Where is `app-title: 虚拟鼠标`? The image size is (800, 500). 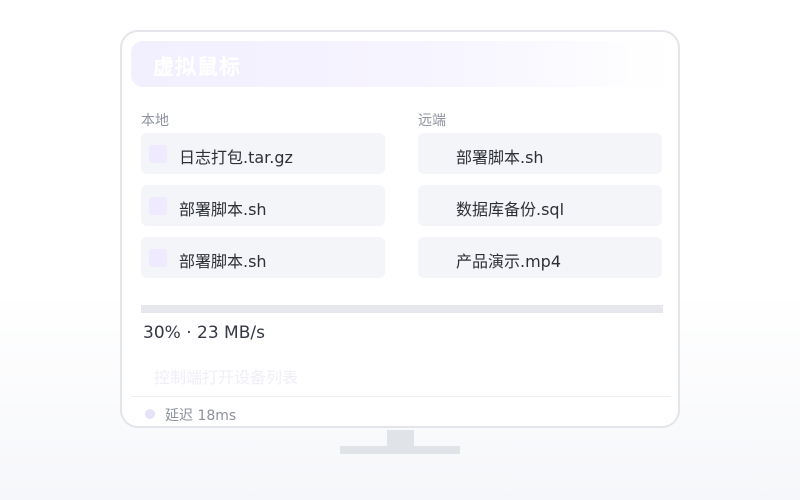
app-title: 虚拟鼠标 is located at coordinates (197, 67).